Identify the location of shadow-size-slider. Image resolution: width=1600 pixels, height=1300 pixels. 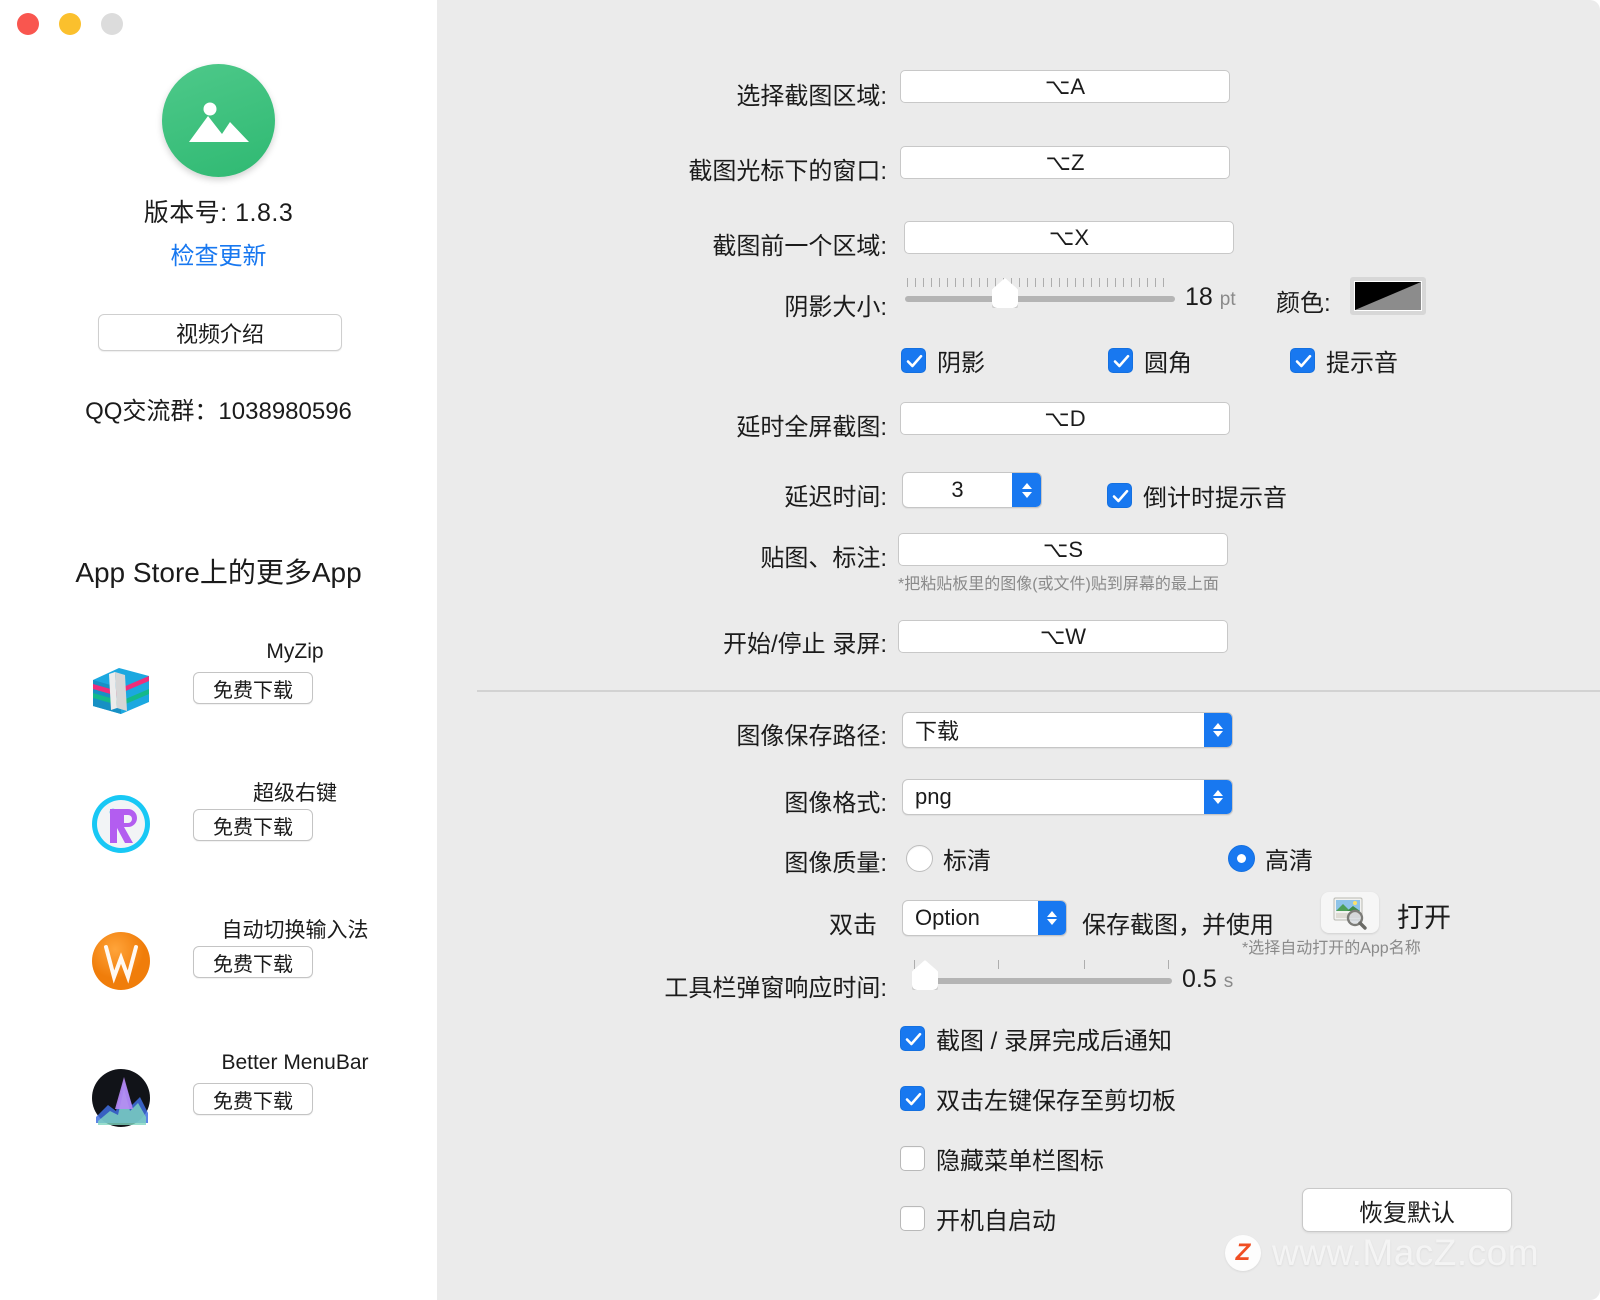
(1040, 293).